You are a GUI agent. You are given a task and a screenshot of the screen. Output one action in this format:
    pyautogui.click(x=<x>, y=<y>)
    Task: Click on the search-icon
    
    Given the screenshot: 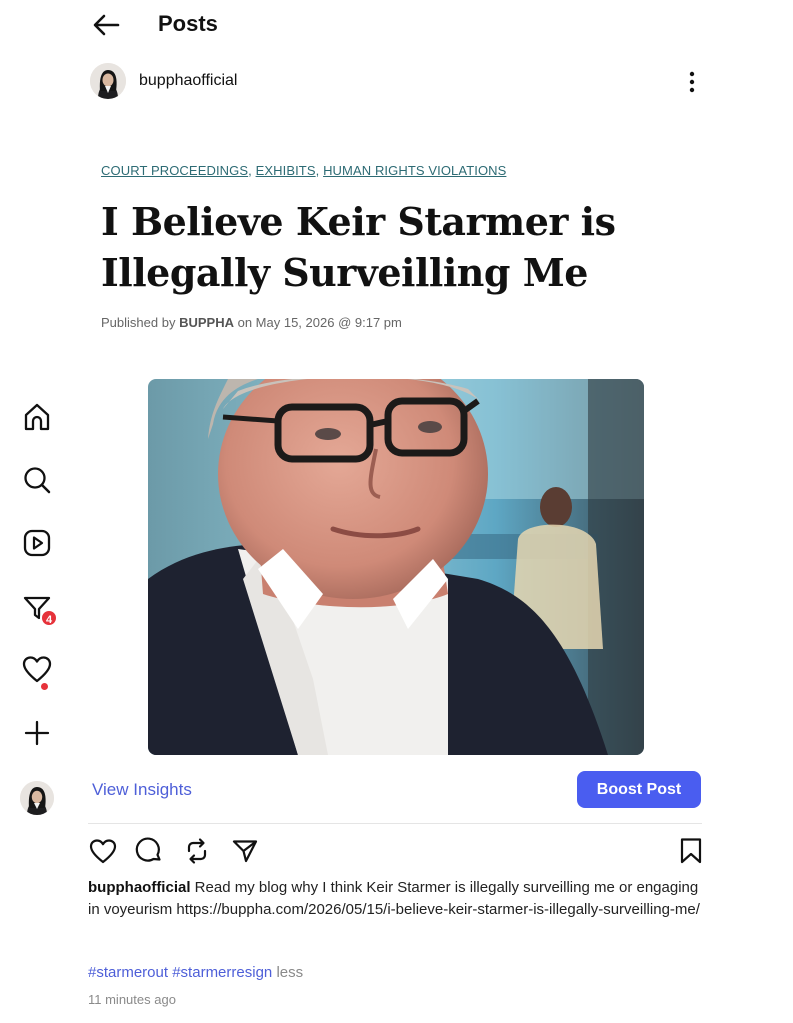 What is the action you would take?
    pyautogui.click(x=37, y=480)
    